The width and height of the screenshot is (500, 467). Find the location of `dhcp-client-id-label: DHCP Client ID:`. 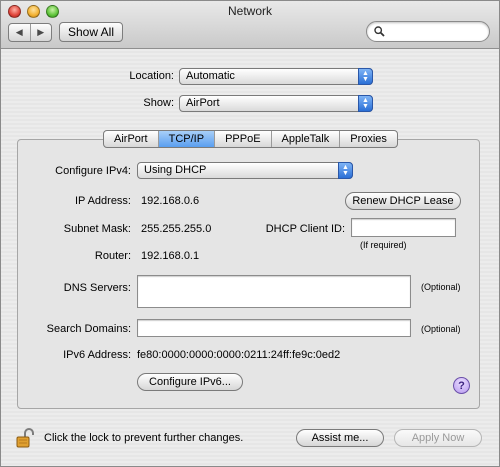

dhcp-client-id-label: DHCP Client ID: is located at coordinates (305, 229).